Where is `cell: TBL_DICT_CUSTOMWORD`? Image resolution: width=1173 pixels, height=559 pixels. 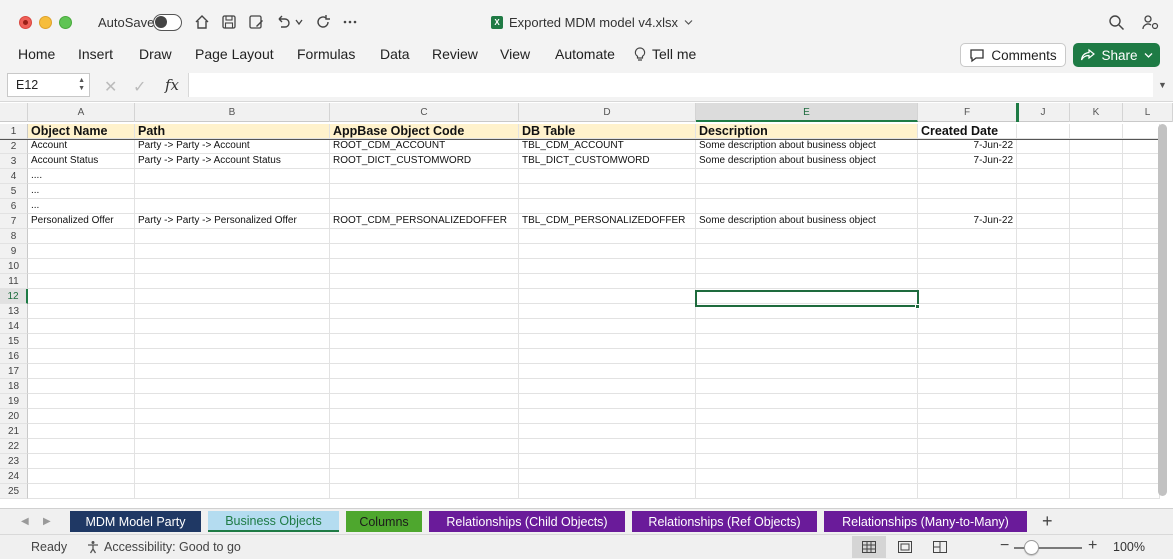 cell: TBL_DICT_CUSTOMWORD is located at coordinates (607, 161).